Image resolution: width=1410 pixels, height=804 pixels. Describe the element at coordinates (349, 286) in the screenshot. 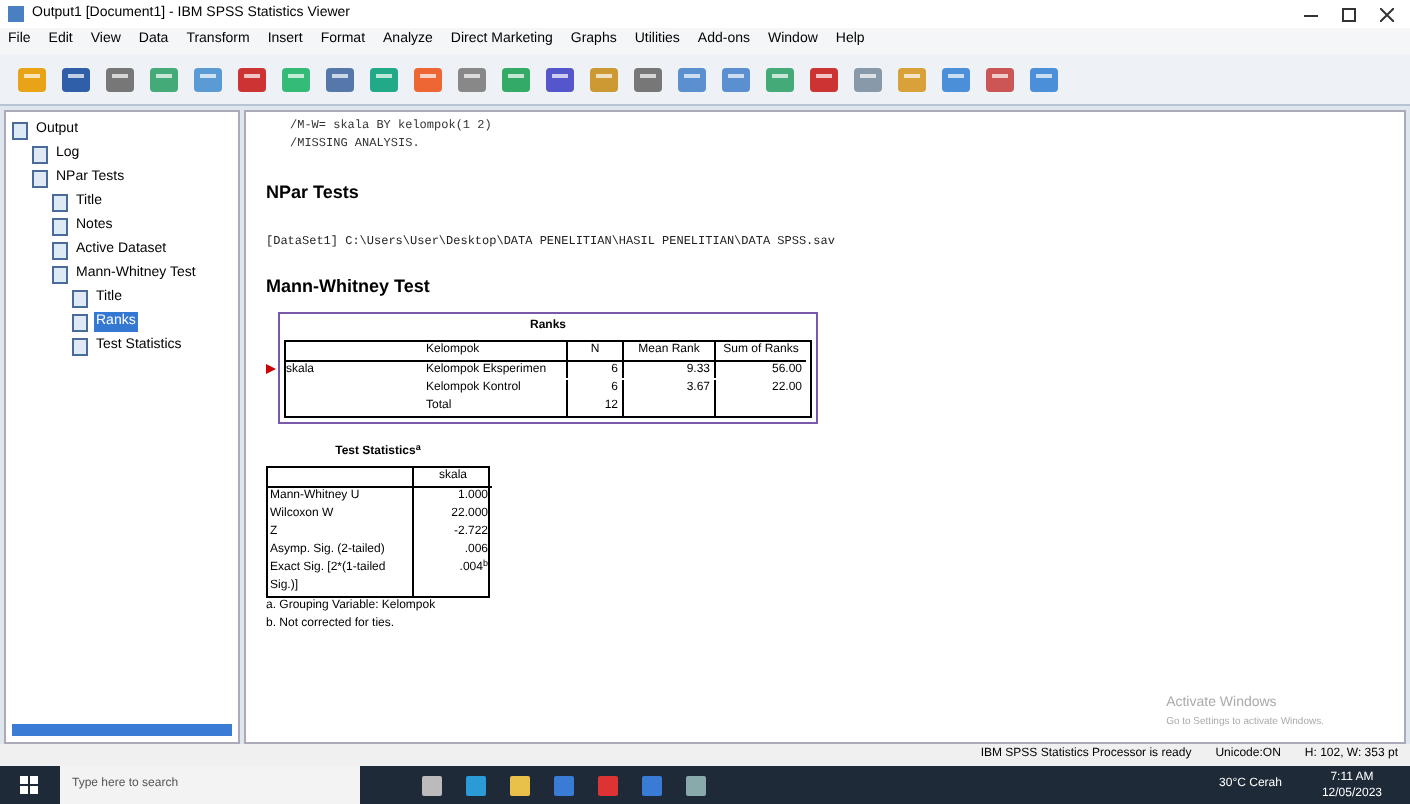

I see `section-heading: Mann-Whitney Test` at that location.